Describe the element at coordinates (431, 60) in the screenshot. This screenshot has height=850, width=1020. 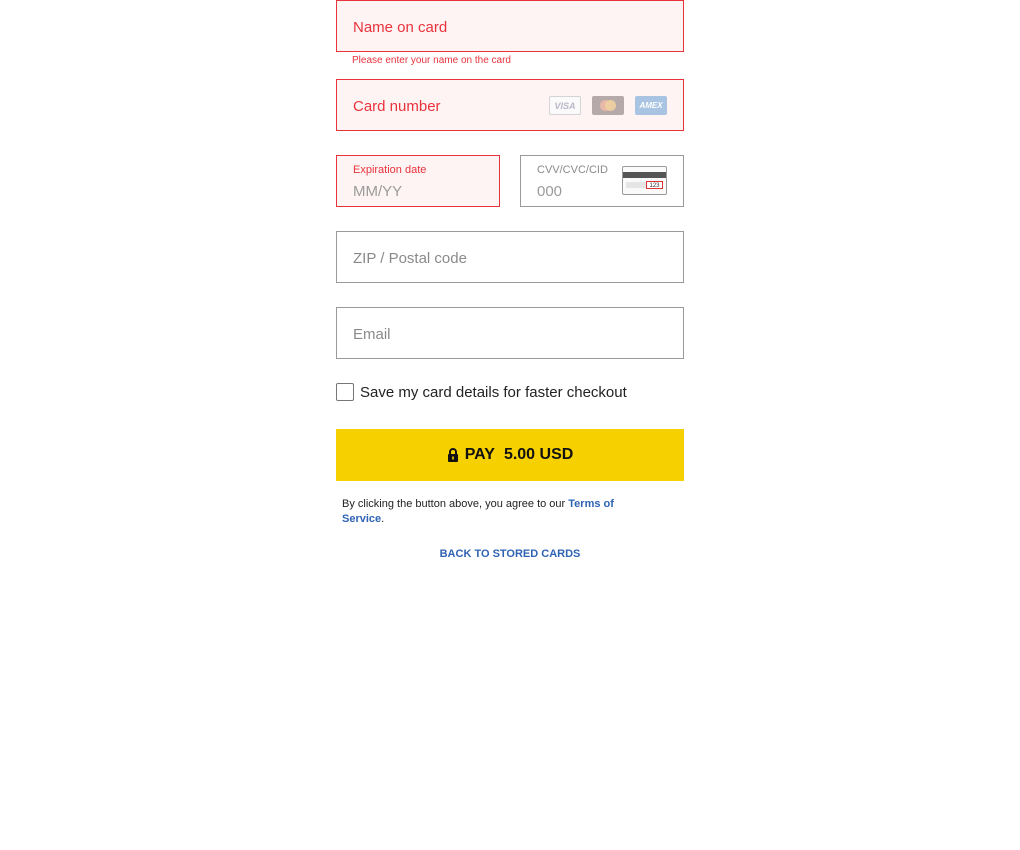
I see `name-error-message: Please enter your name on the card` at that location.